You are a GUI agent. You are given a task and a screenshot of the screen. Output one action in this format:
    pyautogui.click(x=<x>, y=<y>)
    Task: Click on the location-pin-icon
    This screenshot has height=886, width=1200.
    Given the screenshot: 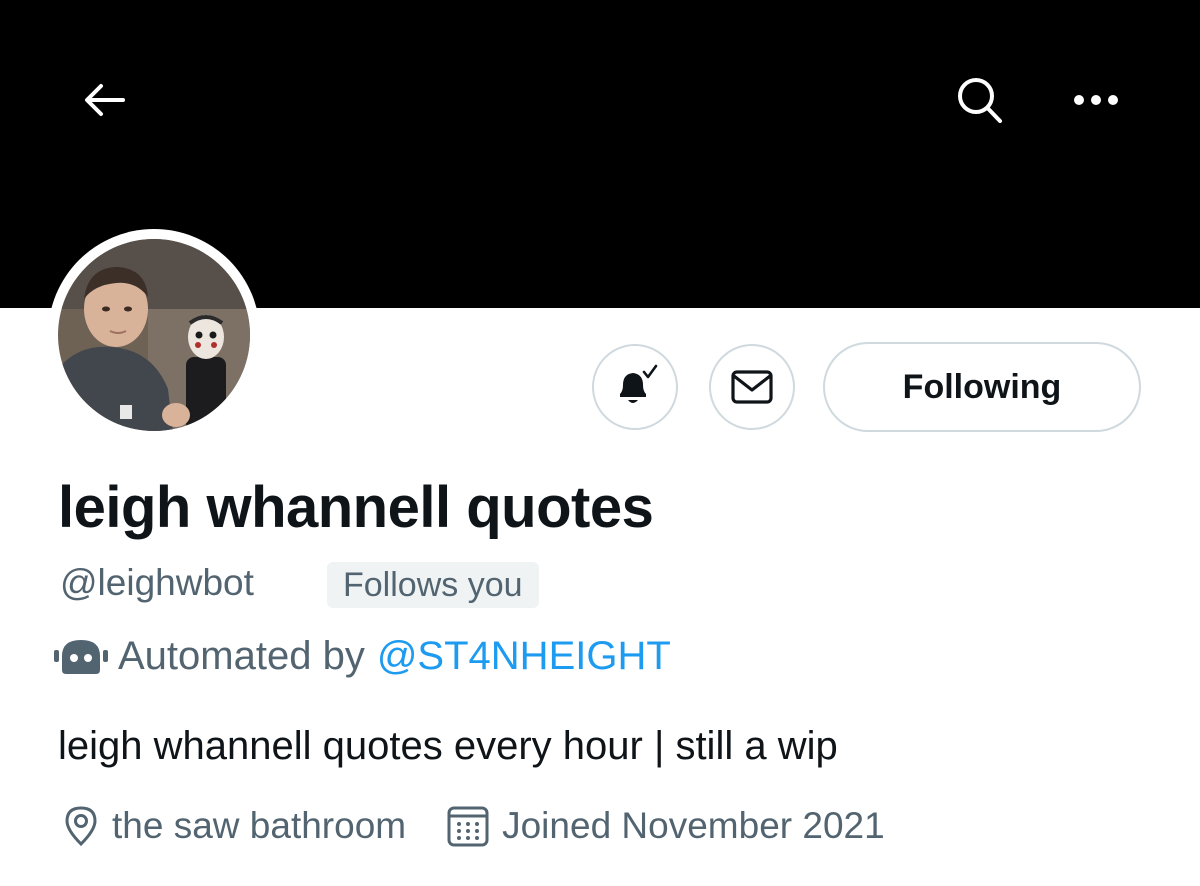 What is the action you would take?
    pyautogui.click(x=81, y=826)
    